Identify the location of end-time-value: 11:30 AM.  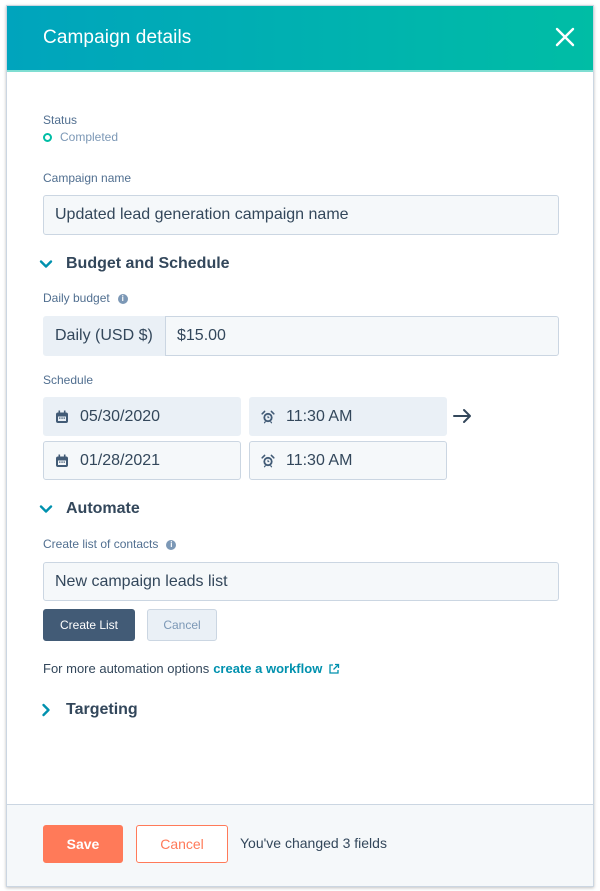
(319, 460).